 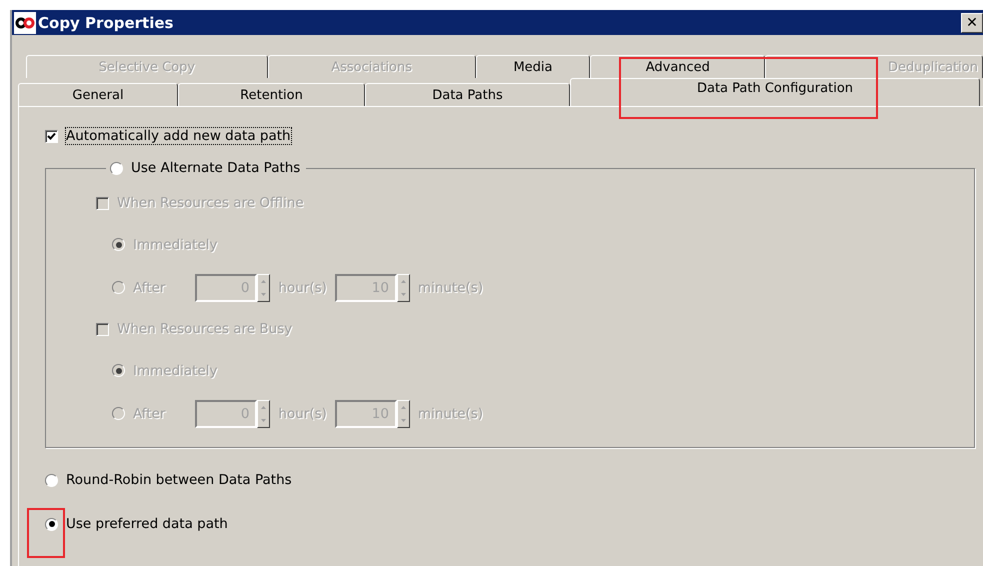 What do you see at coordinates (147, 524) in the screenshot?
I see `radio-label: Use preferred data path` at bounding box center [147, 524].